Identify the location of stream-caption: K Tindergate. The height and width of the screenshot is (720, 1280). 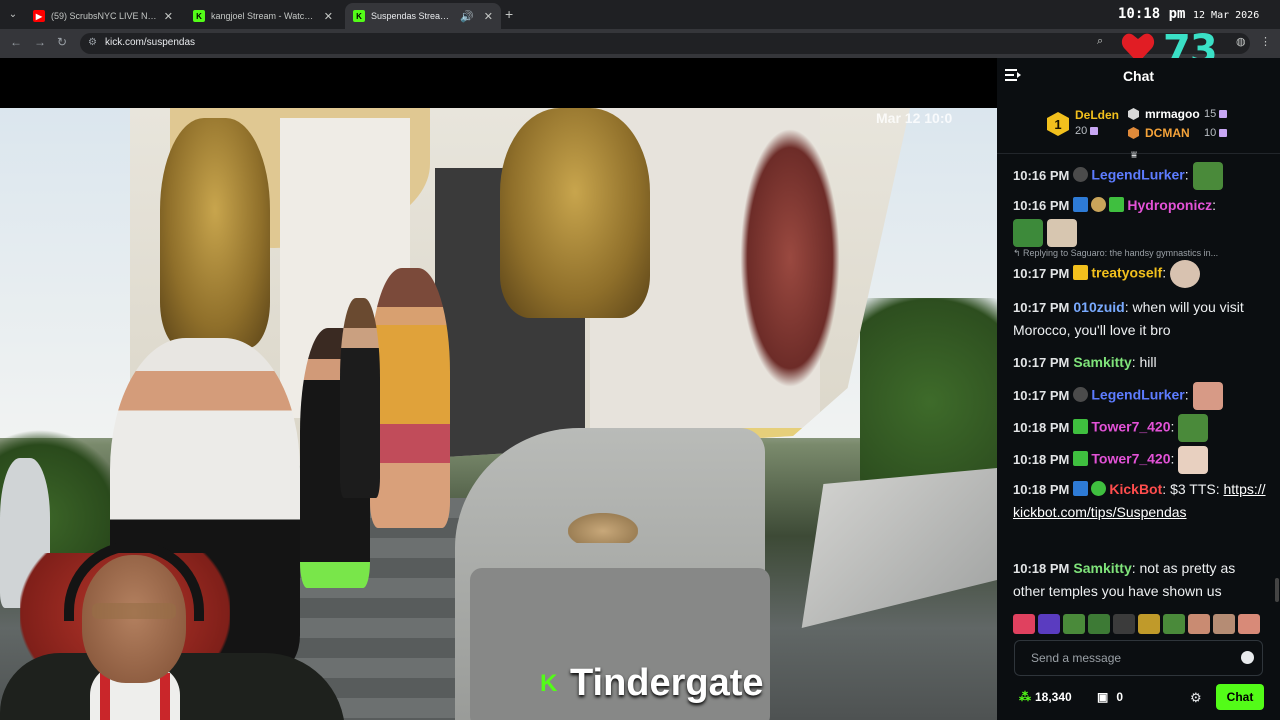
(652, 683).